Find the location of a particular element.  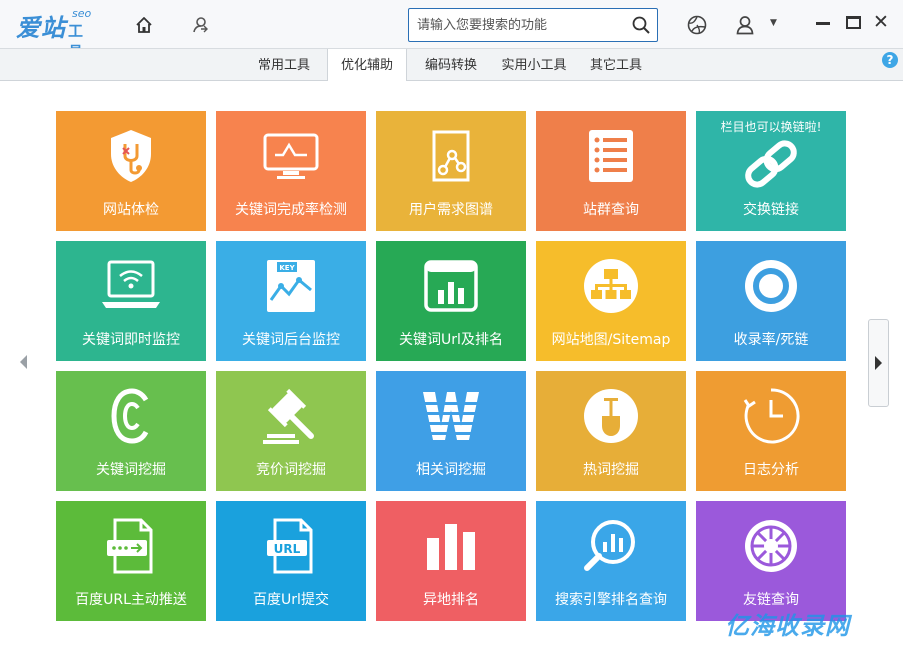

tab-bar: 常用工具 优化辅助 编码转换 实用小工具 其它工具 ? is located at coordinates (451, 65).